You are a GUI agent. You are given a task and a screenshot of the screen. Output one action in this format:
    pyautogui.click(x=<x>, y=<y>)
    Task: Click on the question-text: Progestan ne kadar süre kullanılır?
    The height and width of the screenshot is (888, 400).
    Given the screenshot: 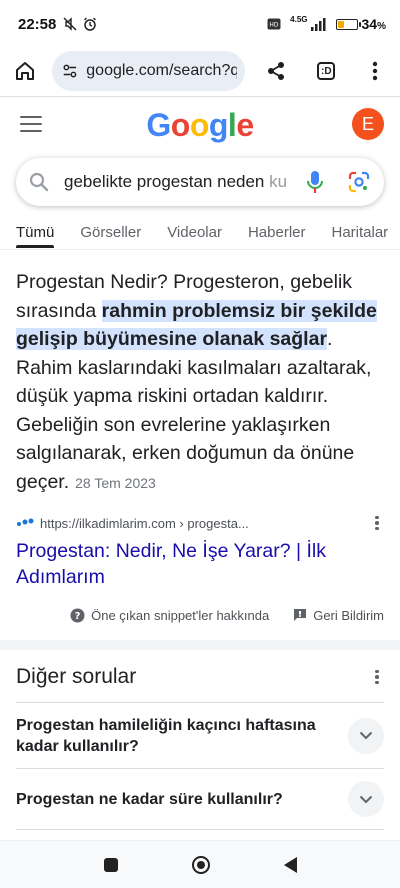 What is the action you would take?
    pyautogui.click(x=149, y=799)
    